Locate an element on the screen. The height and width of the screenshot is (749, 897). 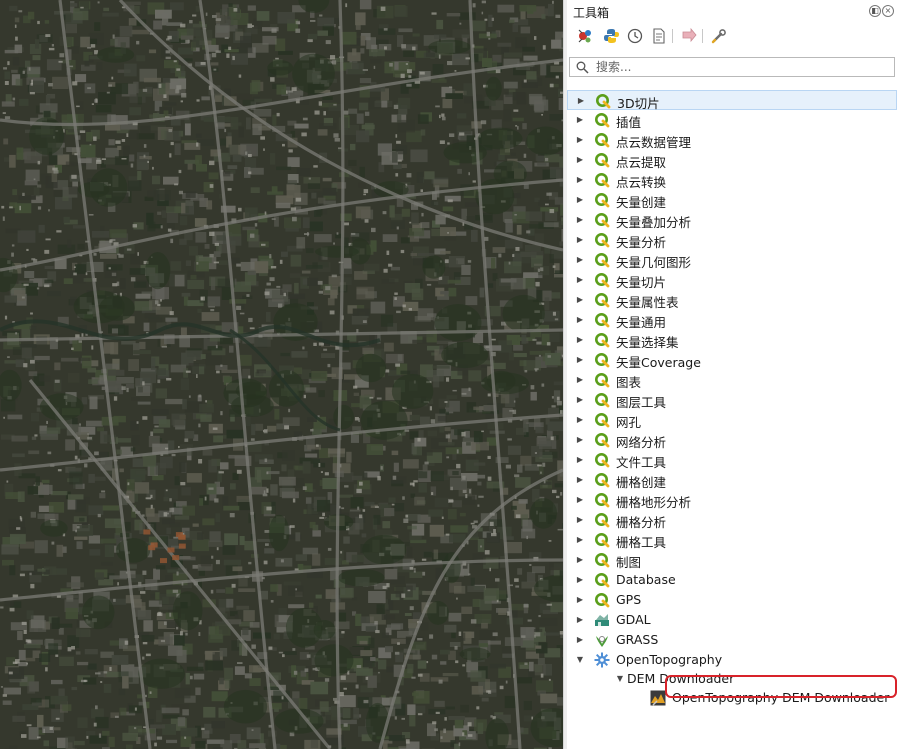
tree-item-label: Database is located at coordinates (646, 579).